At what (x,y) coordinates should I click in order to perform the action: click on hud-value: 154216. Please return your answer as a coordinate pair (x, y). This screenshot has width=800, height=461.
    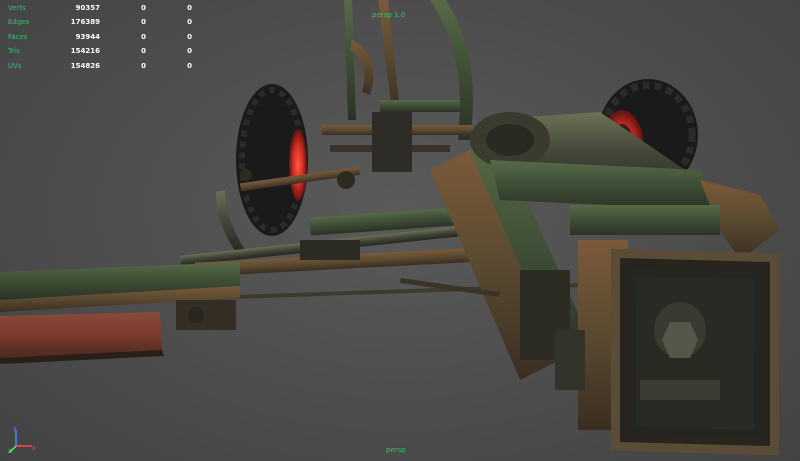
    Looking at the image, I should click on (85, 51).